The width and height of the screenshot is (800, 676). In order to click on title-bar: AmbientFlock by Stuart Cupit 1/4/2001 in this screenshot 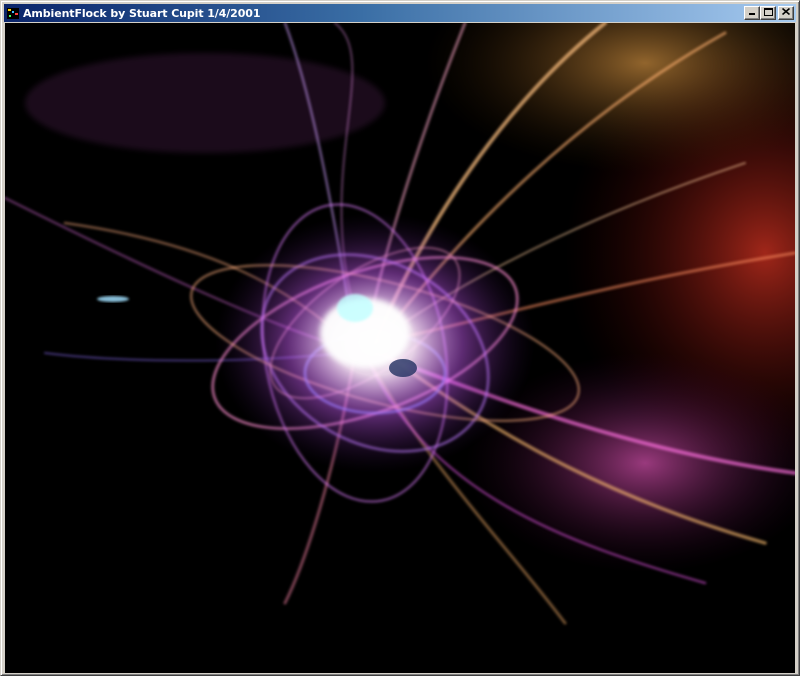, I will do `click(400, 13)`.